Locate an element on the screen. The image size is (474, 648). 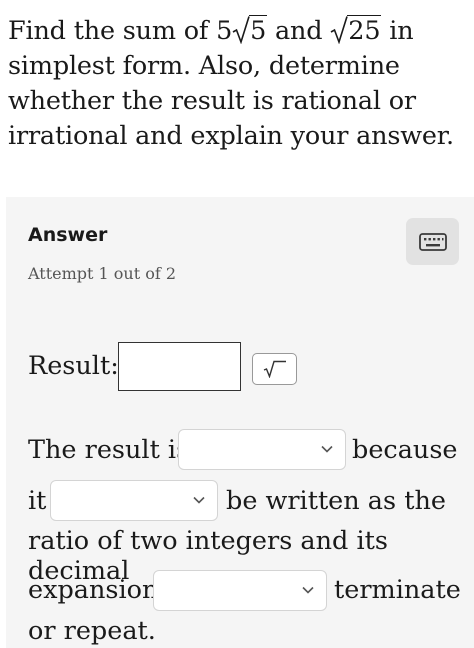
square-root-button is located at coordinates (274, 369).